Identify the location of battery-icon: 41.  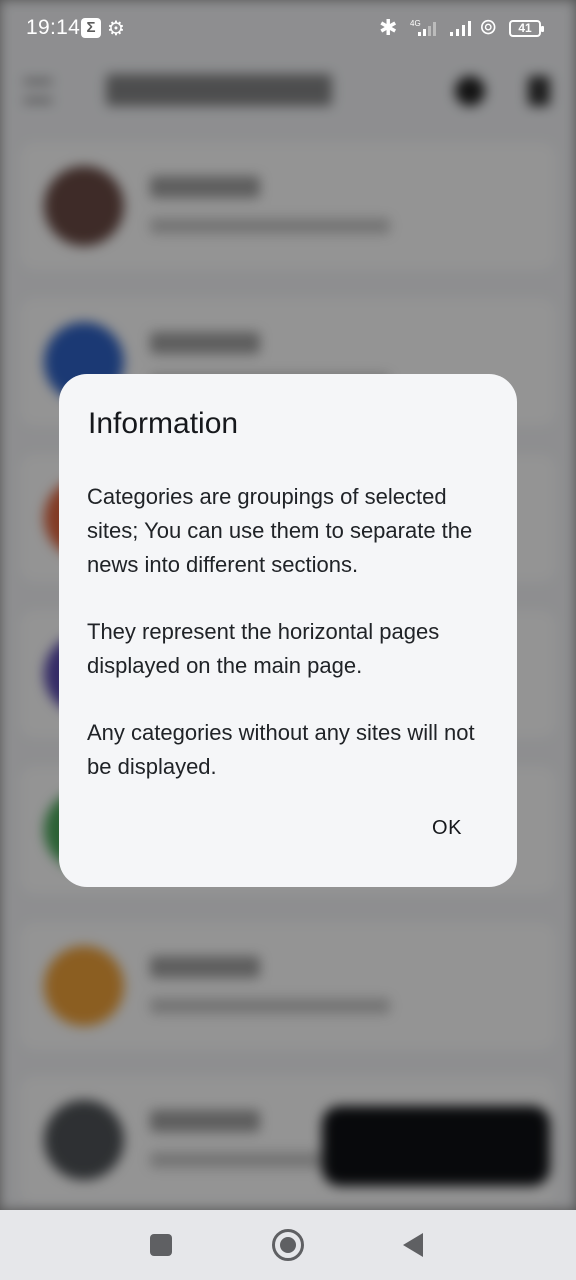
(526, 28).